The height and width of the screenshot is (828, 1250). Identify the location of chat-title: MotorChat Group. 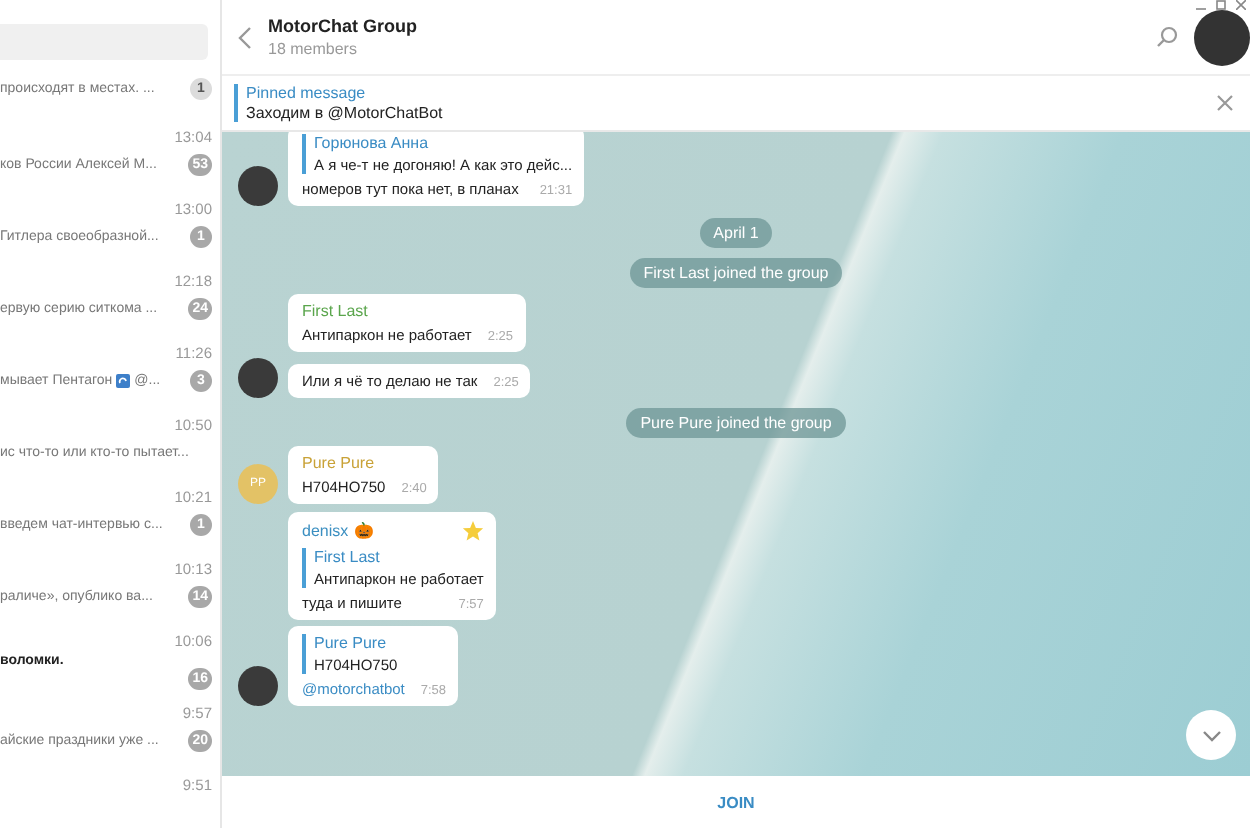
(343, 26).